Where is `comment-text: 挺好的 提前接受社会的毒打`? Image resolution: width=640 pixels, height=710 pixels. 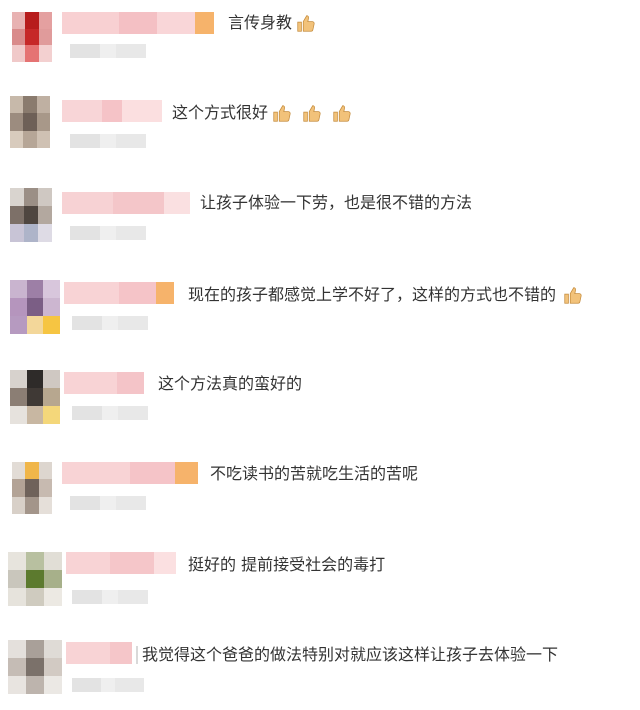 comment-text: 挺好的 提前接受社会的毒打 is located at coordinates (287, 564).